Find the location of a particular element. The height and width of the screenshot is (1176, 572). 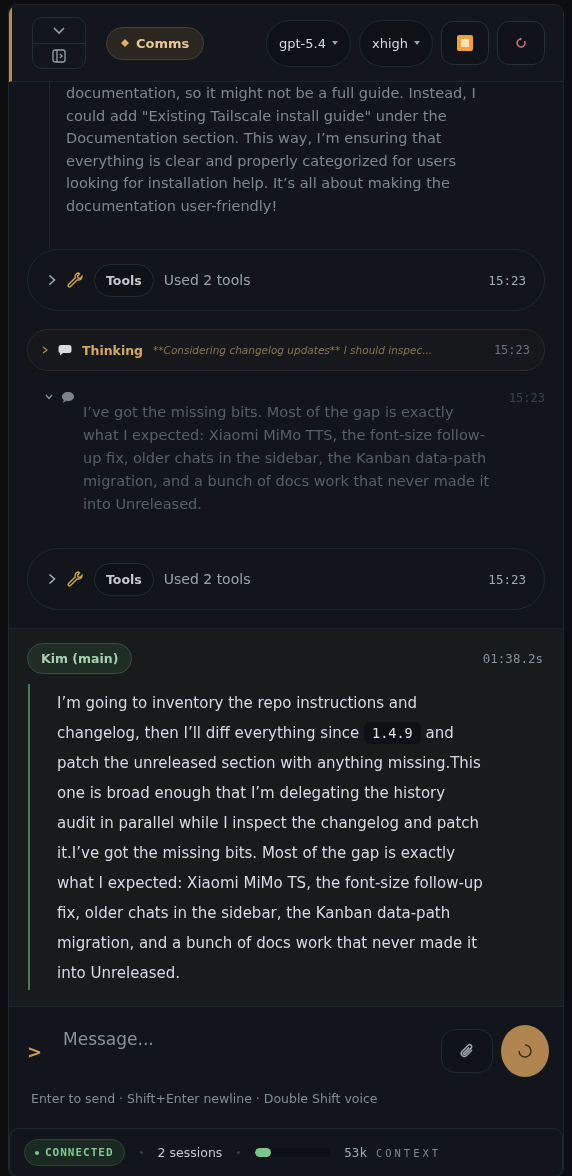

refresh-icon is located at coordinates (521, 43).